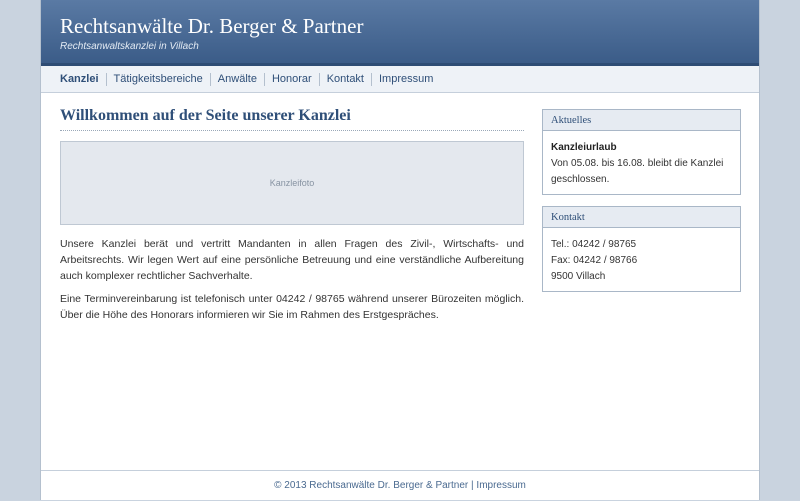 Image resolution: width=800 pixels, height=501 pixels. What do you see at coordinates (291, 79) in the screenshot?
I see `nav-item-honorar: Honorar` at bounding box center [291, 79].